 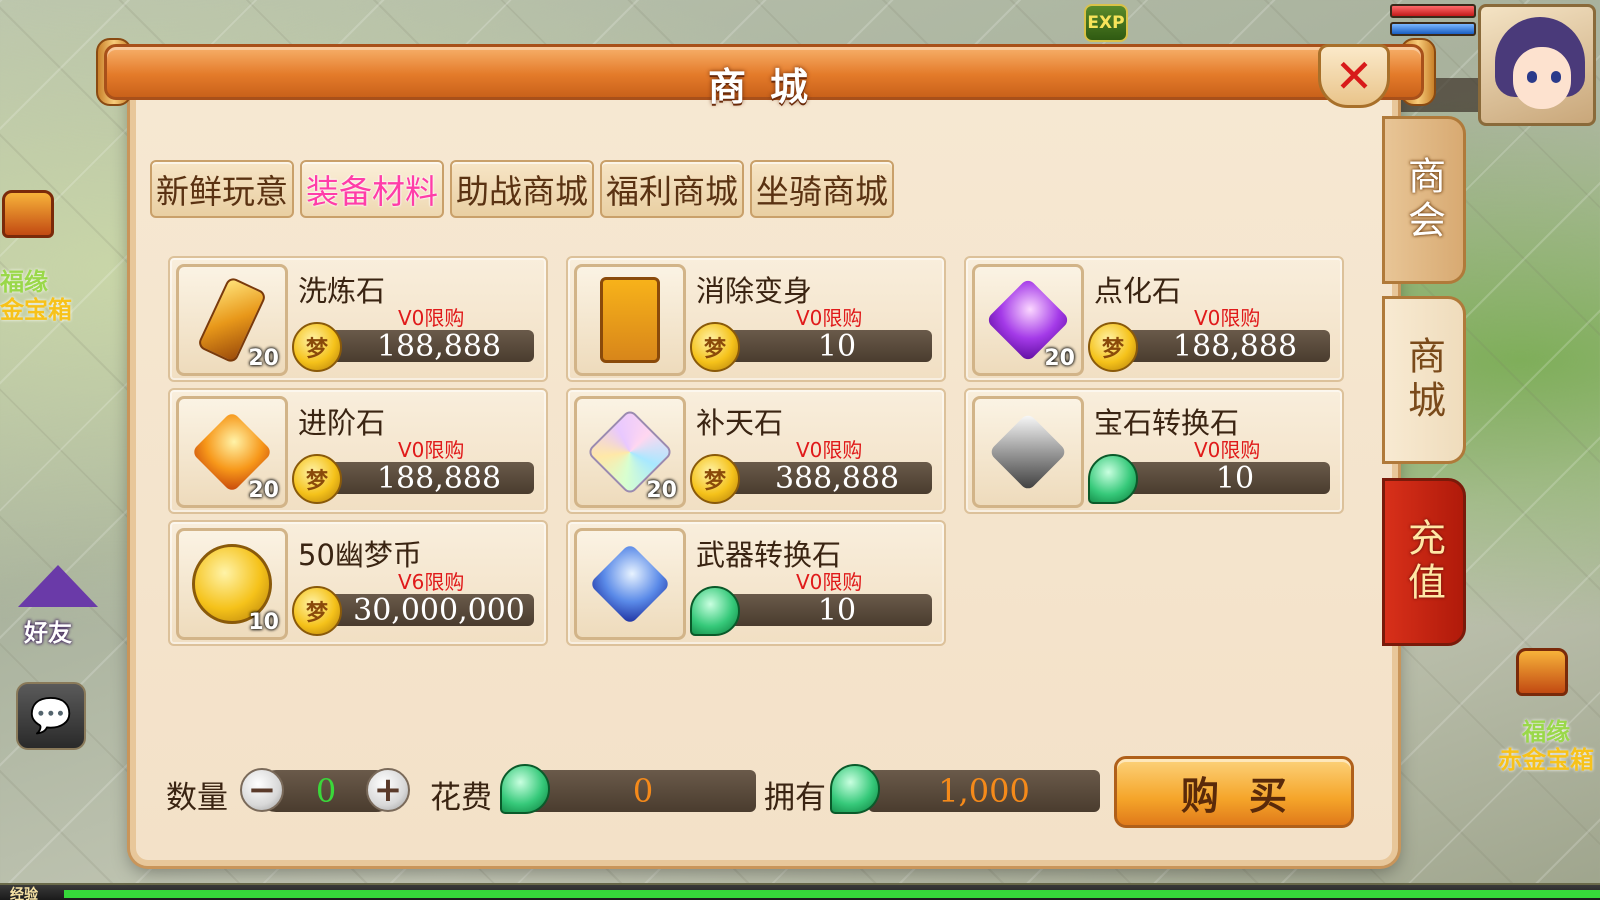 I want to click on item-price: 388,888, so click(x=825, y=478).